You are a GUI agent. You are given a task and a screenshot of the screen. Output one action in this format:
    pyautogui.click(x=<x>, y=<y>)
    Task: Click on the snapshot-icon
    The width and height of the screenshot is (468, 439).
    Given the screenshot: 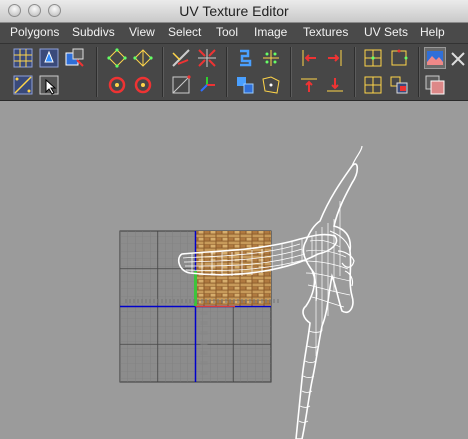 What is the action you would take?
    pyautogui.click(x=373, y=58)
    